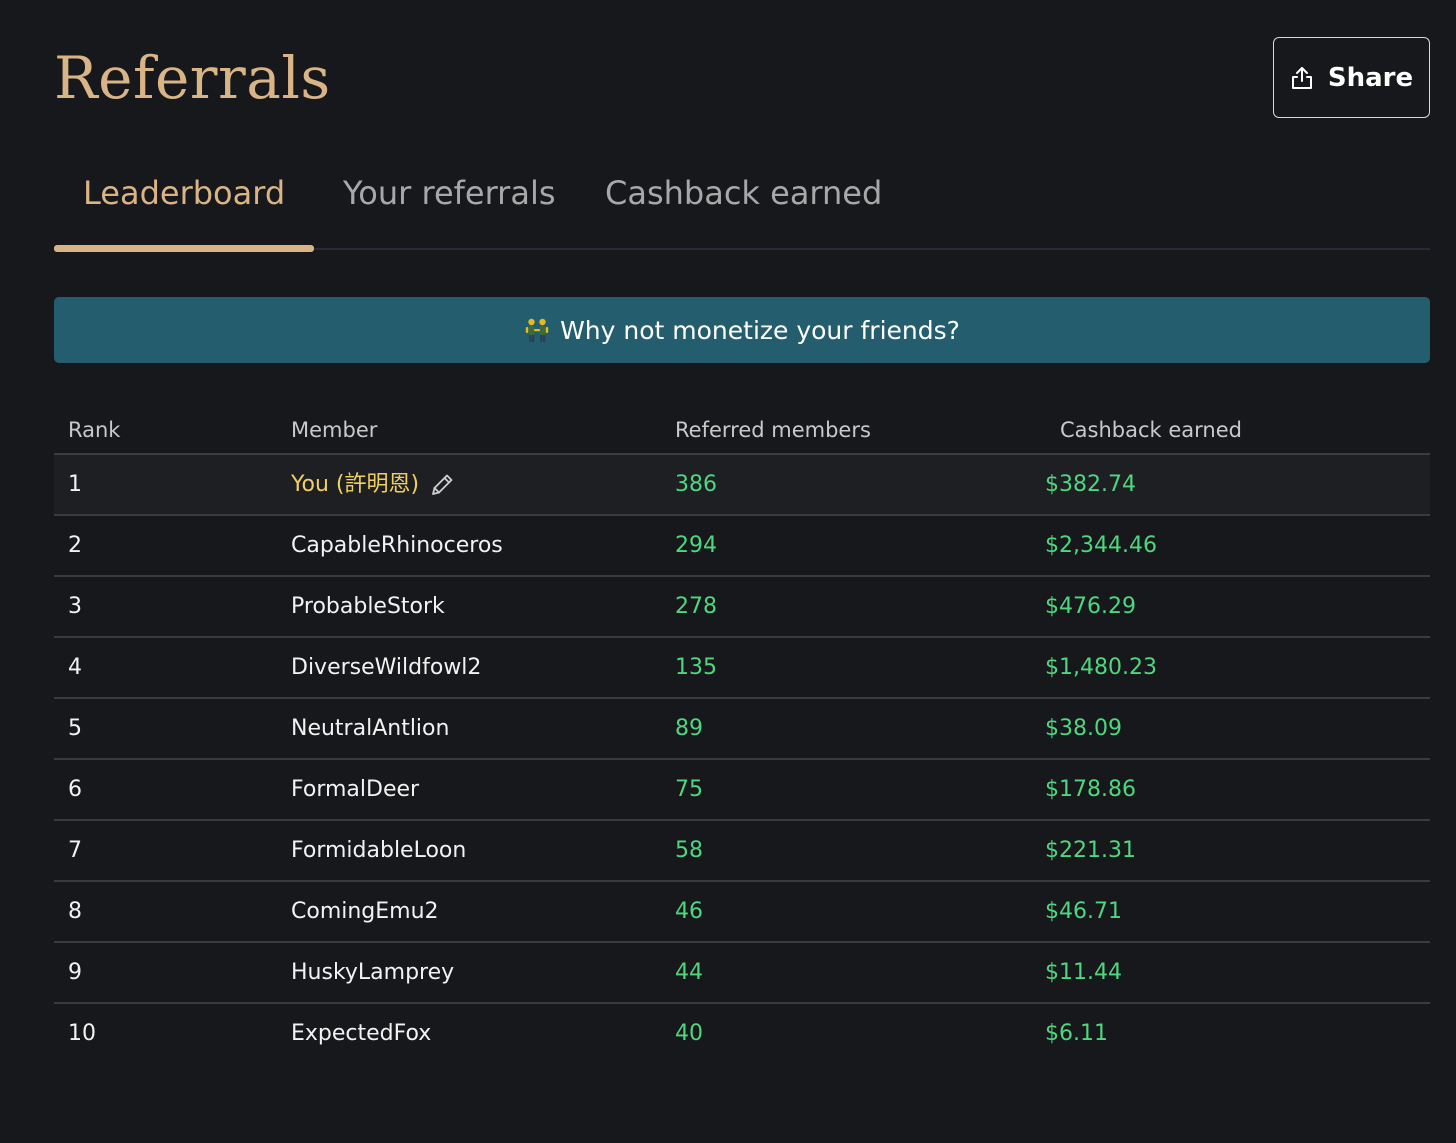  I want to click on rank-cell: 10, so click(82, 1033).